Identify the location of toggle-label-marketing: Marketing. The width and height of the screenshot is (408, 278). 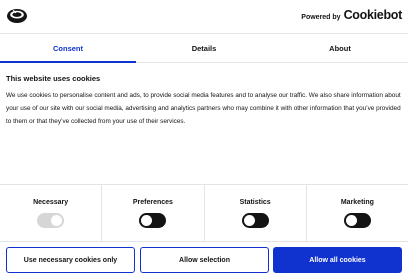
(357, 202).